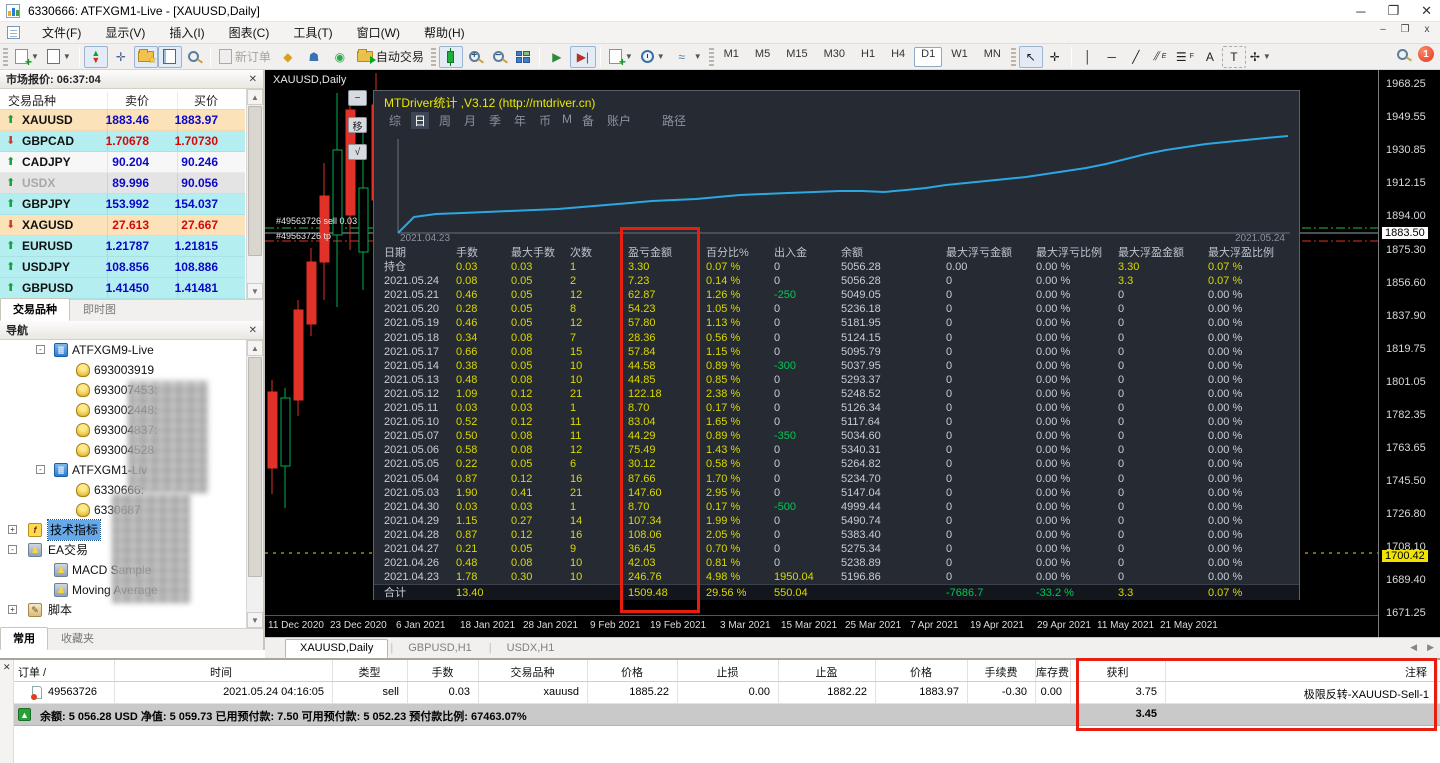 This screenshot has width=1440, height=763. Describe the element at coordinates (122, 141) in the screenshot. I see `symbol-row-gbpcad: ⬇ GBPCAD 1.70678 1.70730` at that location.